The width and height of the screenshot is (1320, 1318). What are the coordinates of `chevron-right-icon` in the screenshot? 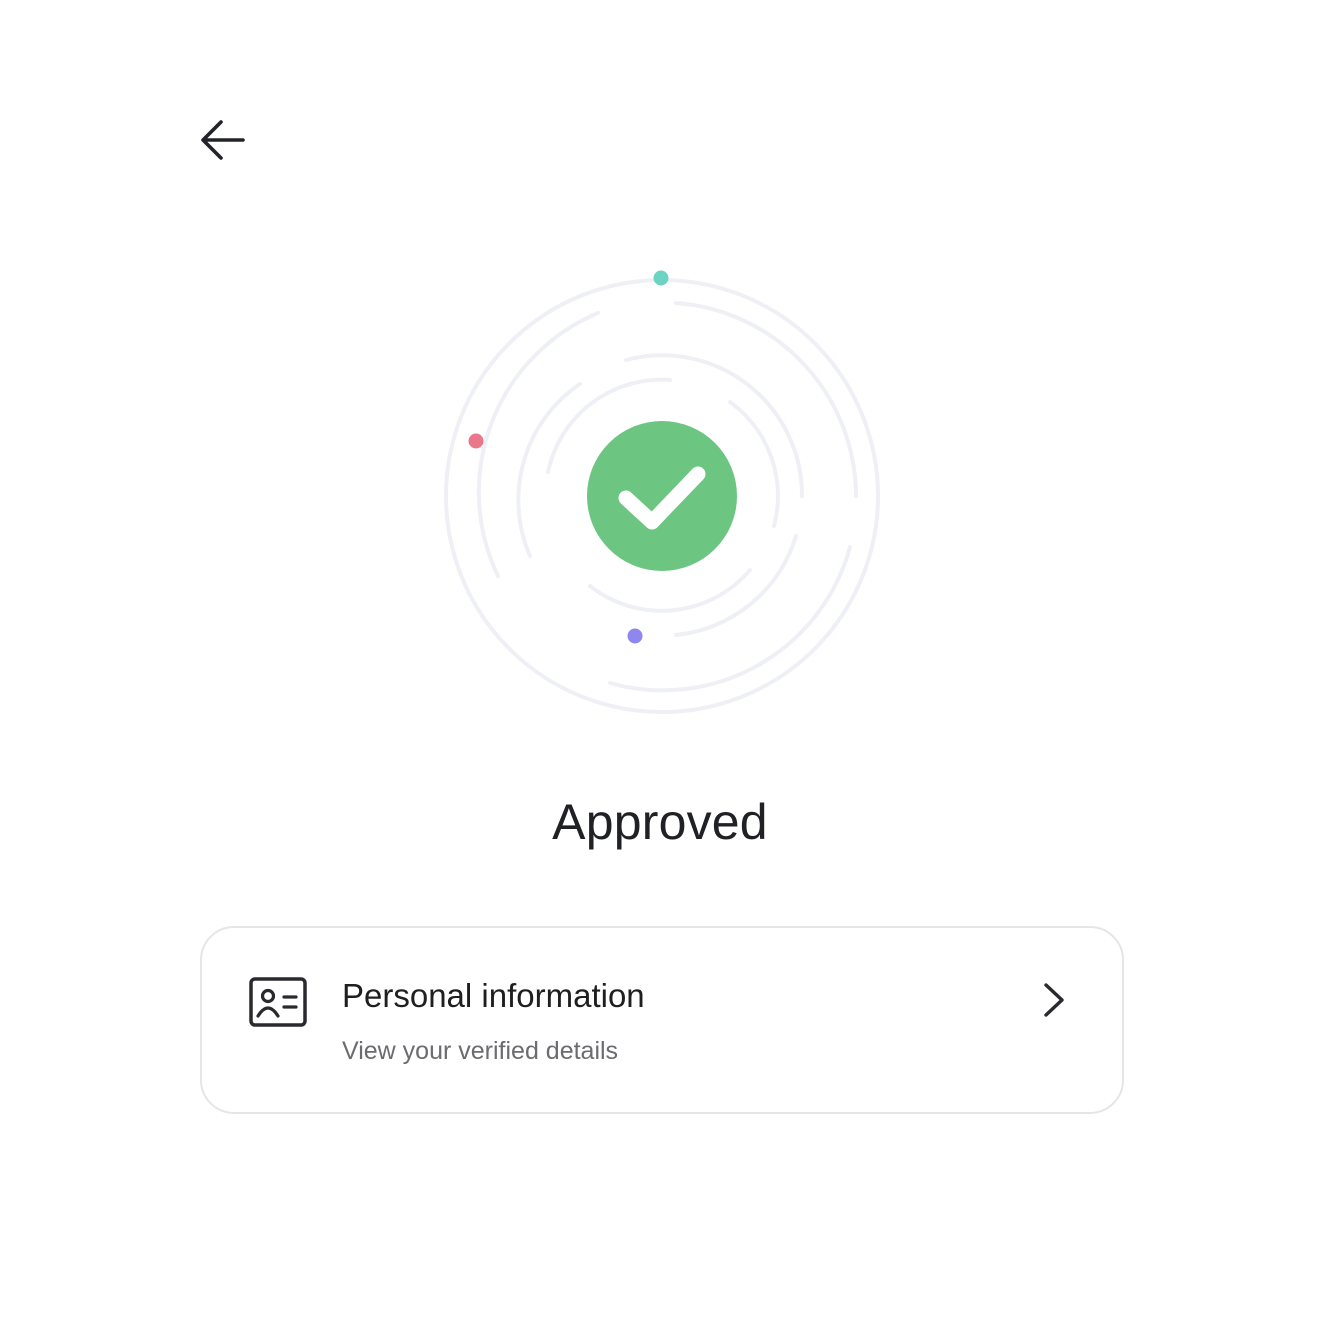 It's located at (1054, 1000).